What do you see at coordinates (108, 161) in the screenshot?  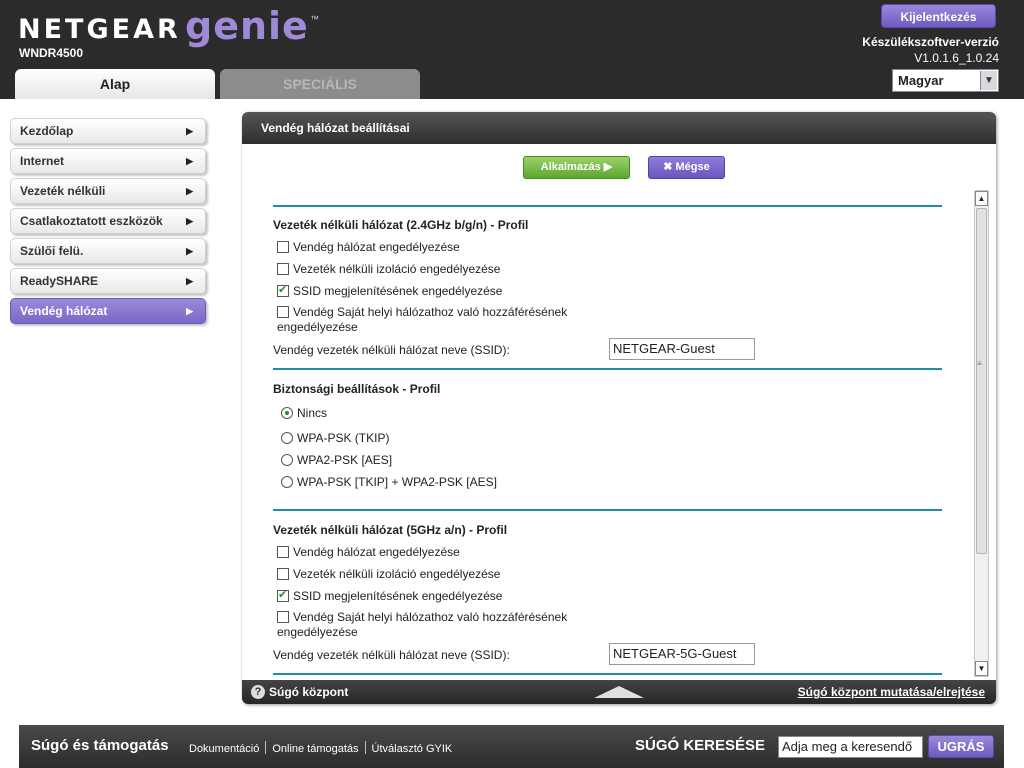 I see `sidebar-item-internet: Internet ▶` at bounding box center [108, 161].